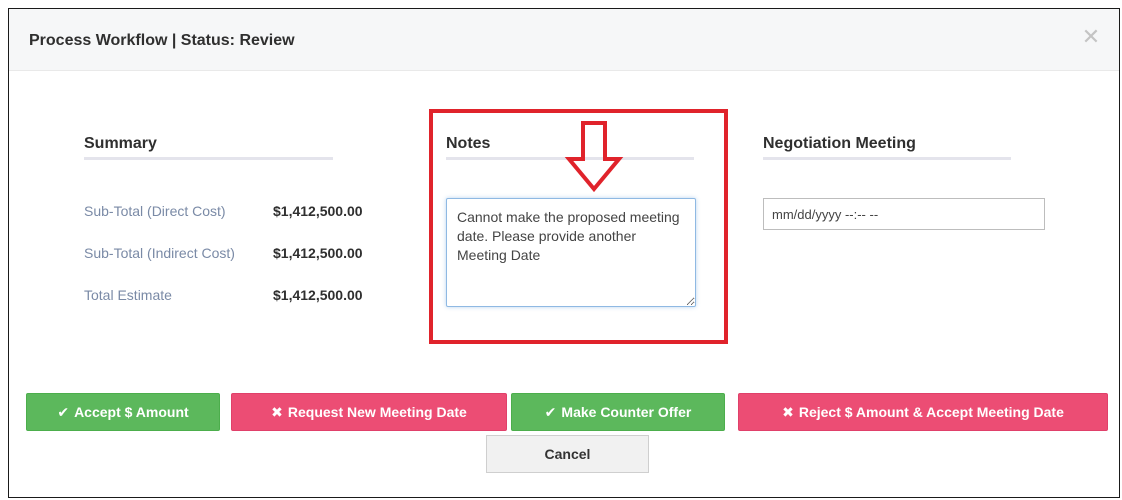 The image size is (1122, 500). I want to click on negotiation-meeting-heading: Negotiation Meeting, so click(839, 143).